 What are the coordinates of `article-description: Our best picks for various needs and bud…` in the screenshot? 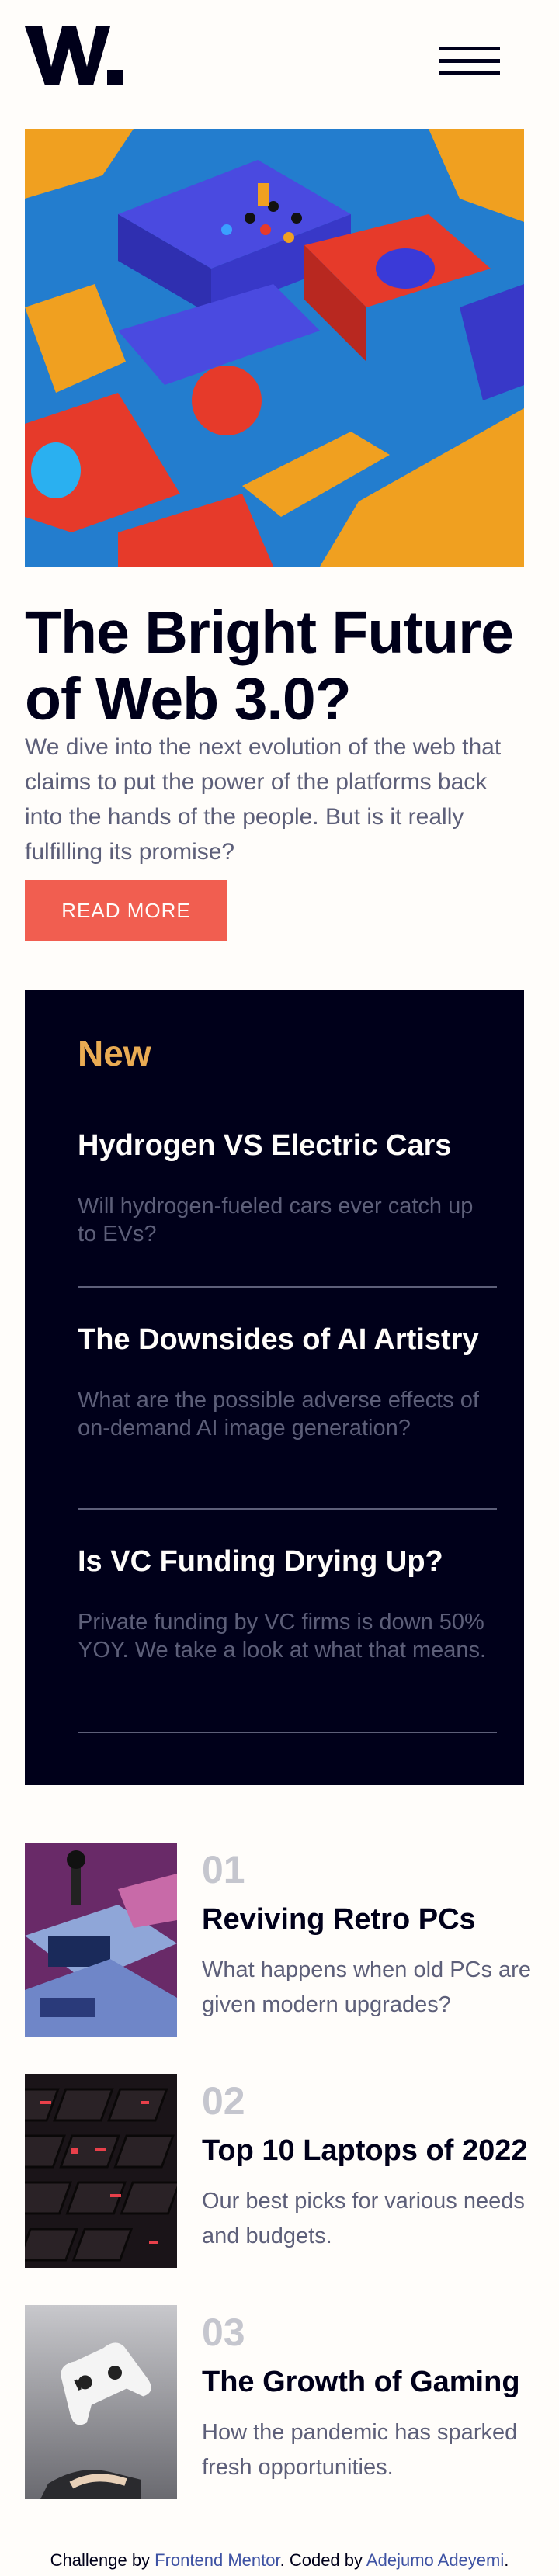 It's located at (363, 2218).